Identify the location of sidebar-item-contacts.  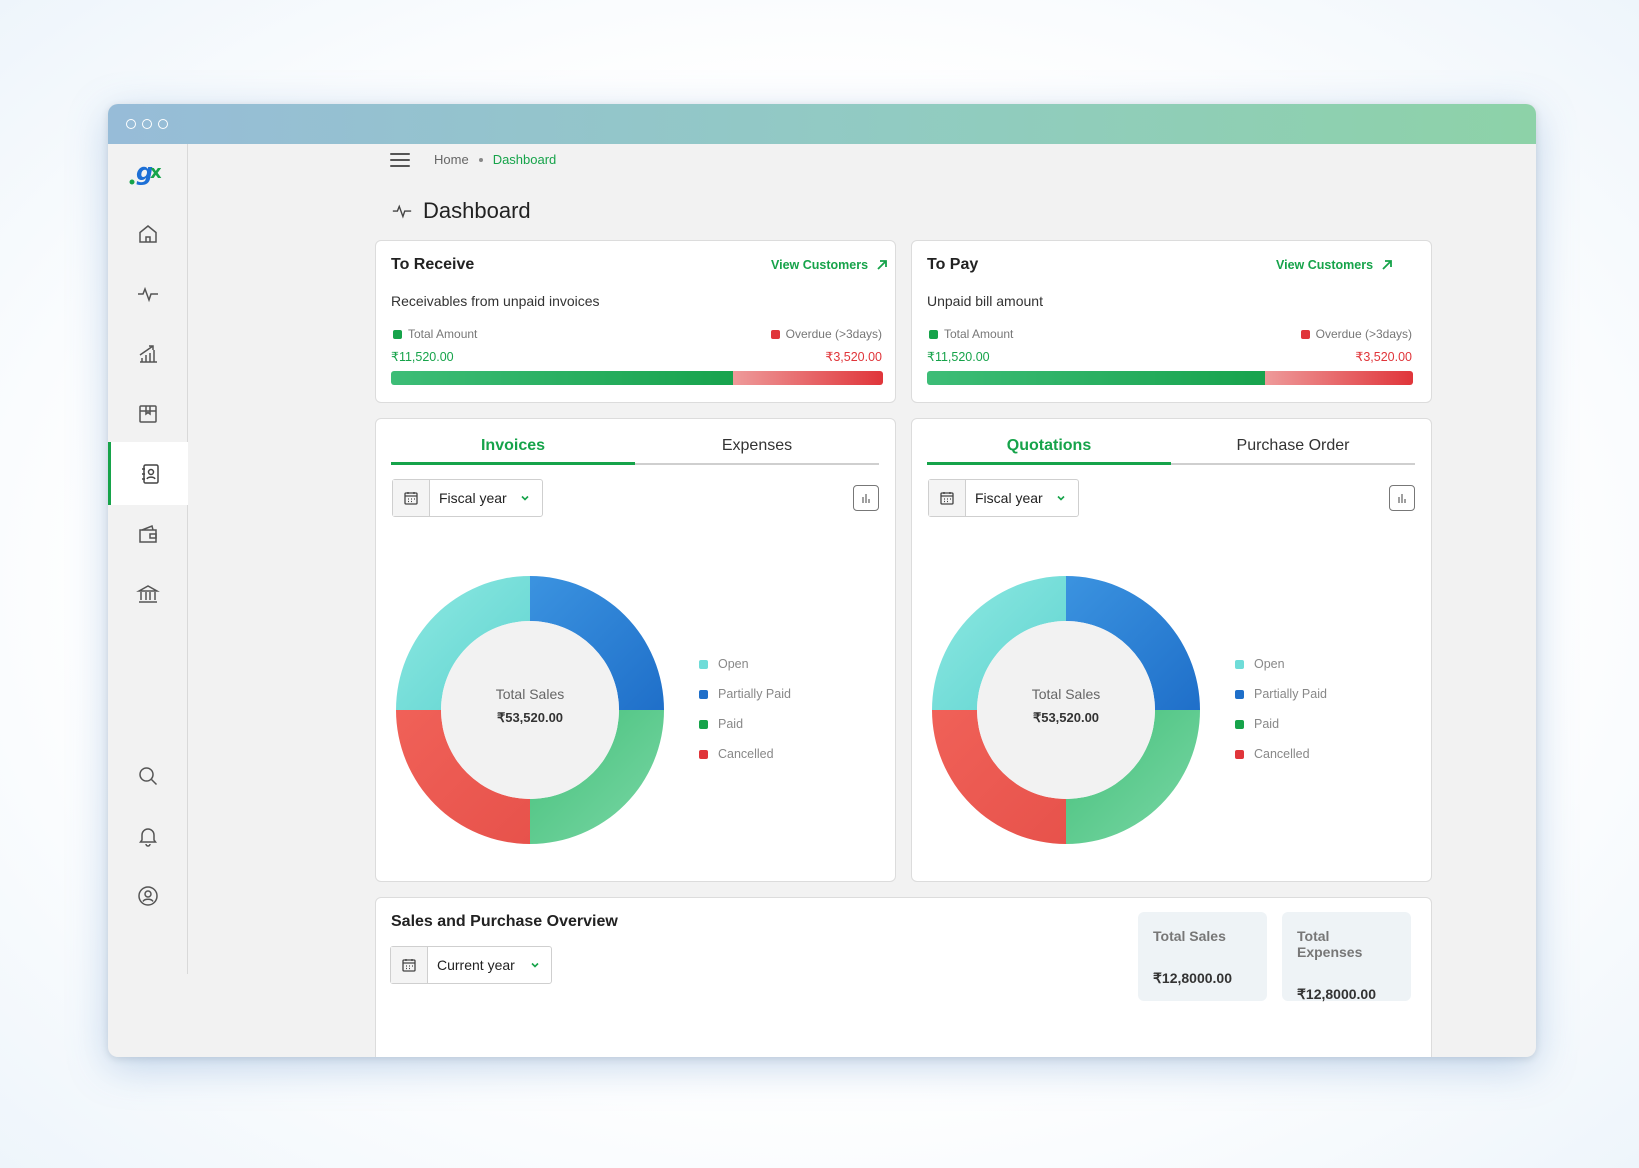
(148, 473).